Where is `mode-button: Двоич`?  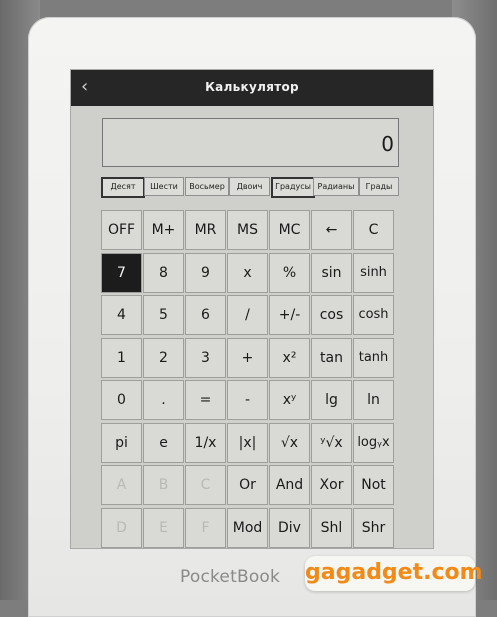
mode-button: Двоич is located at coordinates (249, 186).